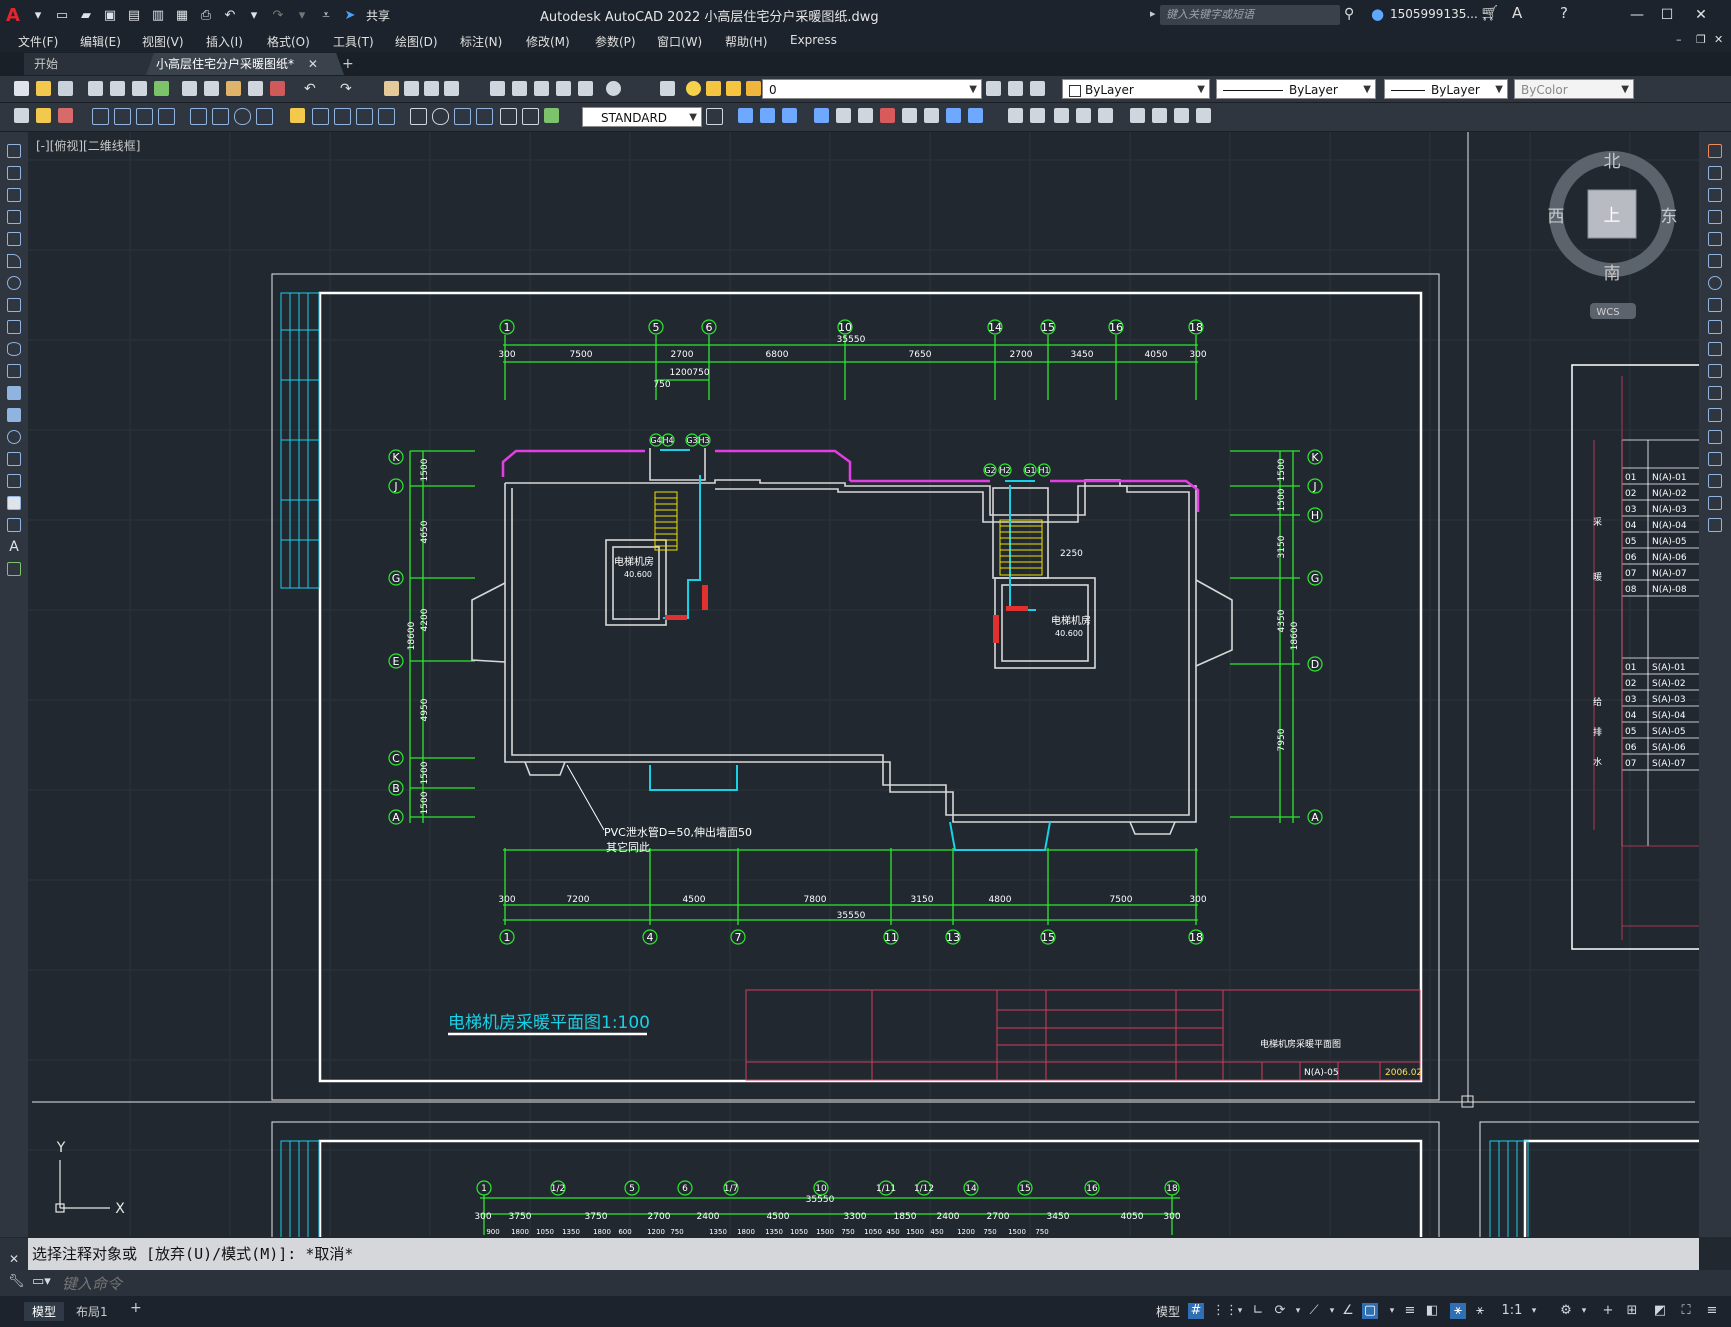 The image size is (1731, 1327). Describe the element at coordinates (563, 88) in the screenshot. I see `sheet-set-icon` at that location.